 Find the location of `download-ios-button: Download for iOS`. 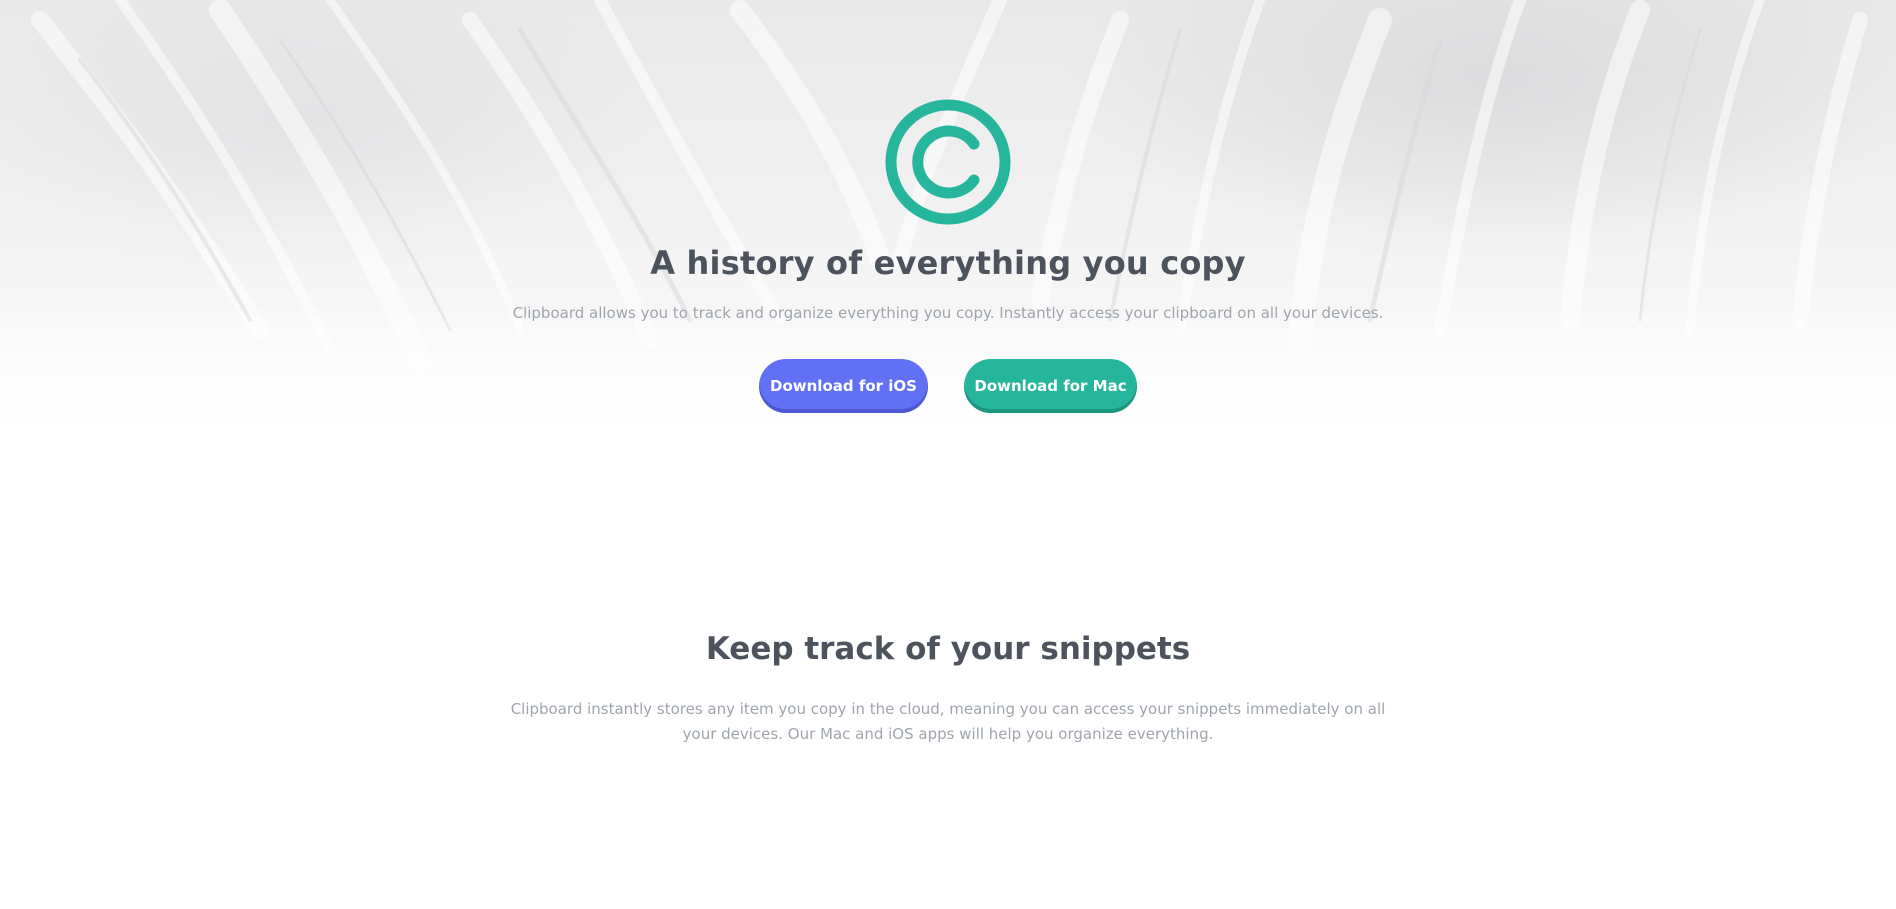

download-ios-button: Download for iOS is located at coordinates (843, 386).